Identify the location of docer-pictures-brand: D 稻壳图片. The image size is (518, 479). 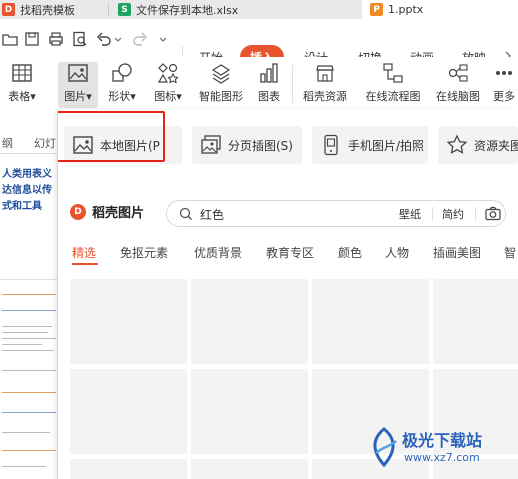
(107, 211).